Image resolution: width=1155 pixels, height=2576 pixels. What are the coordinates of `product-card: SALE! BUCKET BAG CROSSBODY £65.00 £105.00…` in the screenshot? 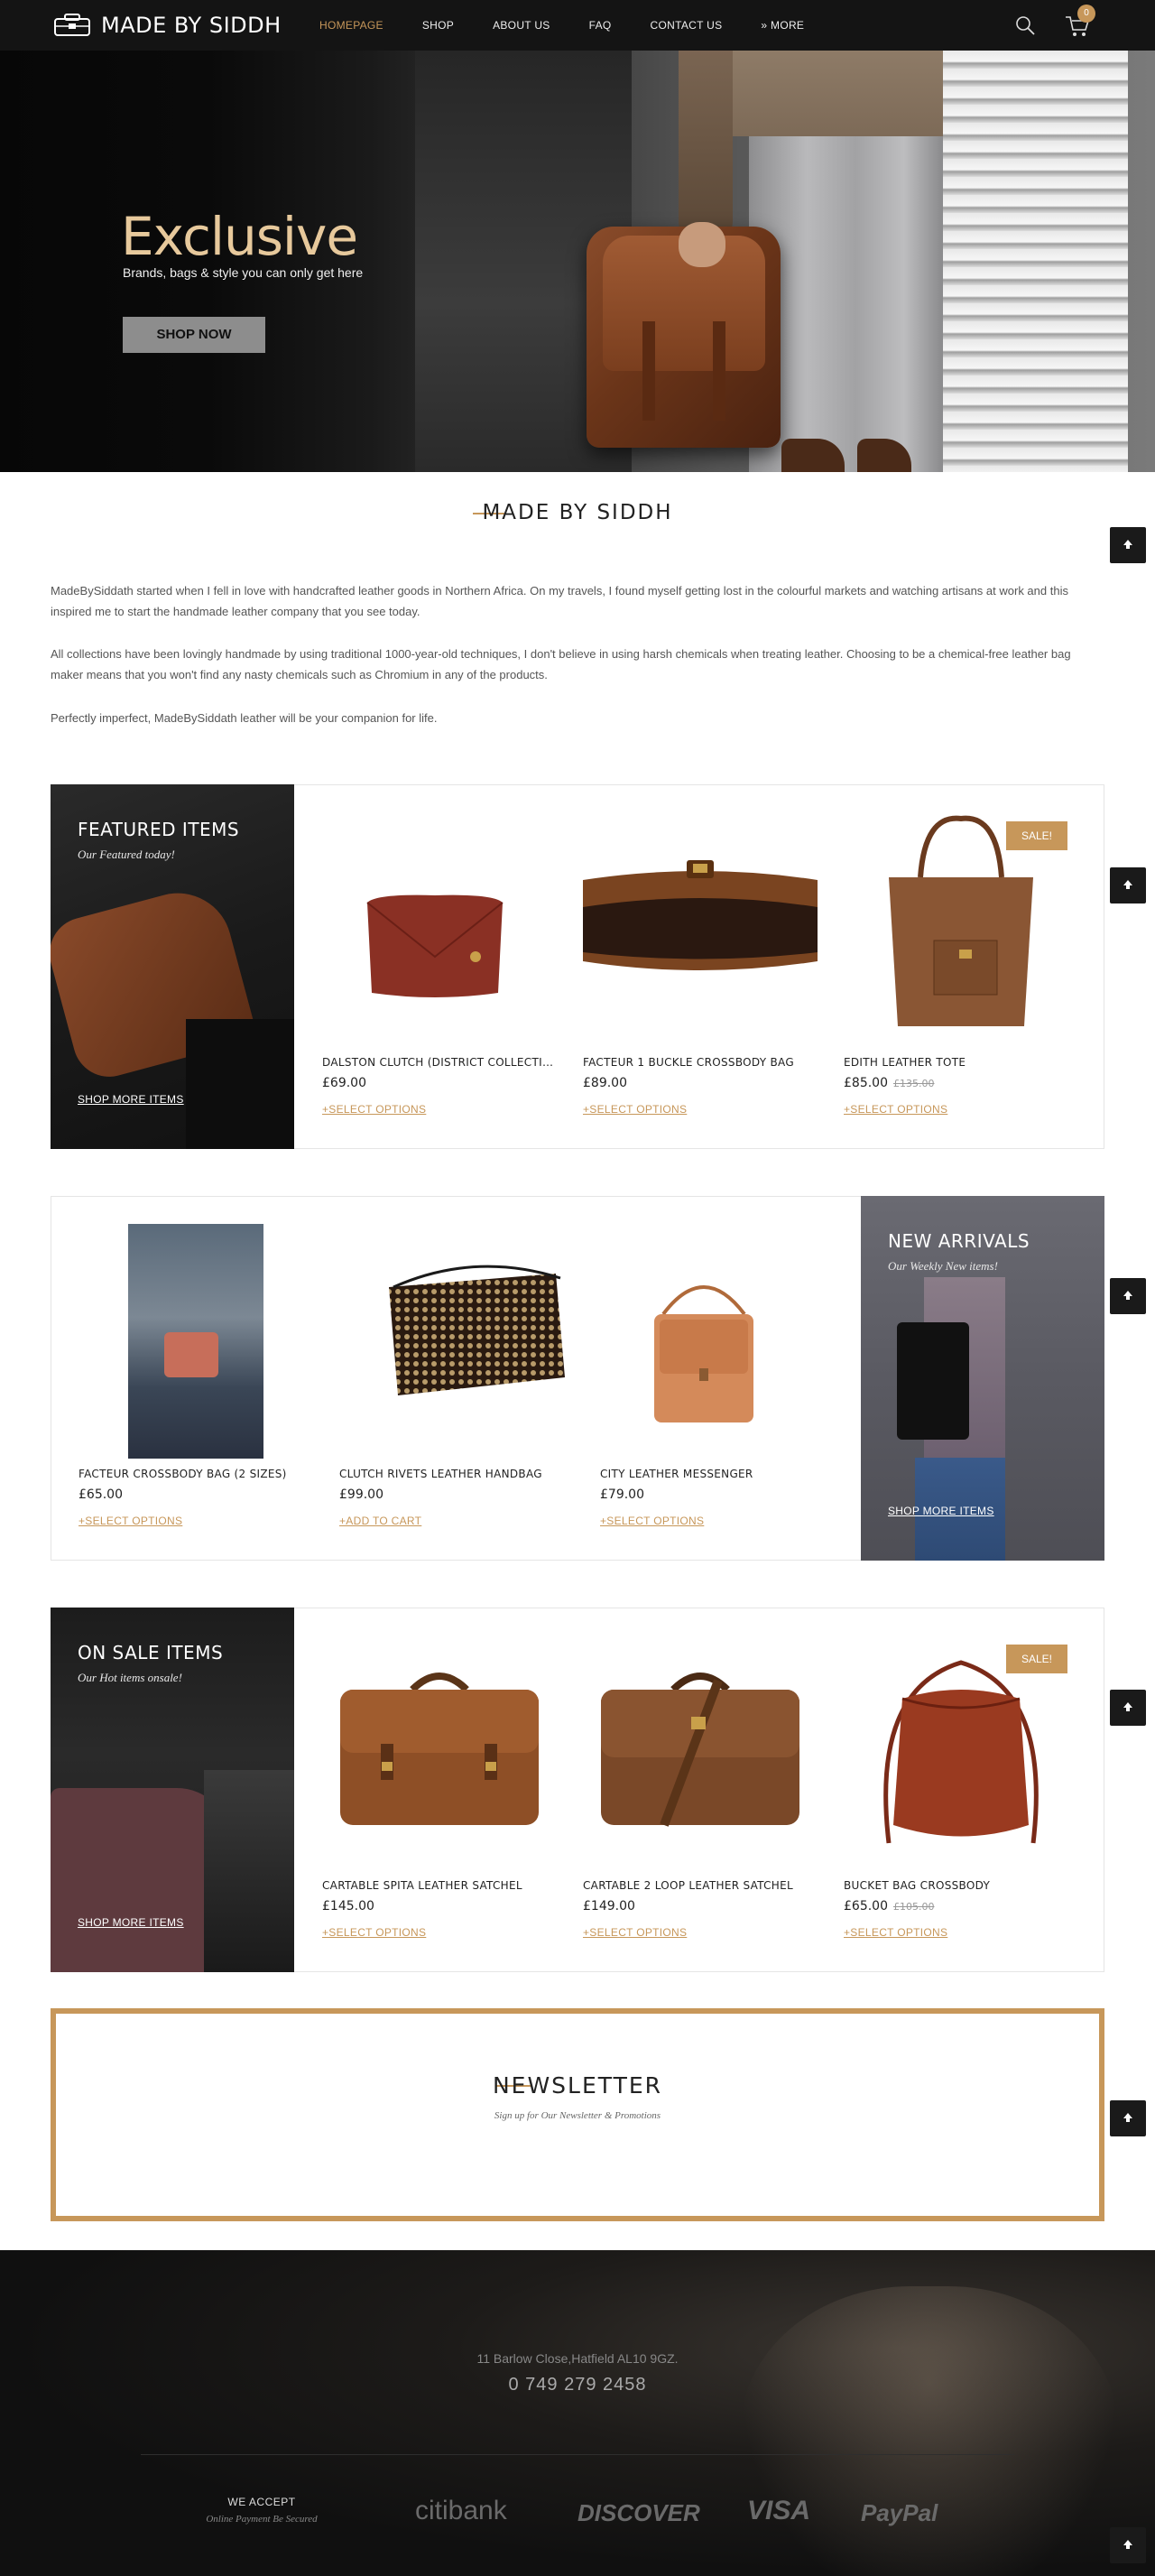 It's located at (966, 1790).